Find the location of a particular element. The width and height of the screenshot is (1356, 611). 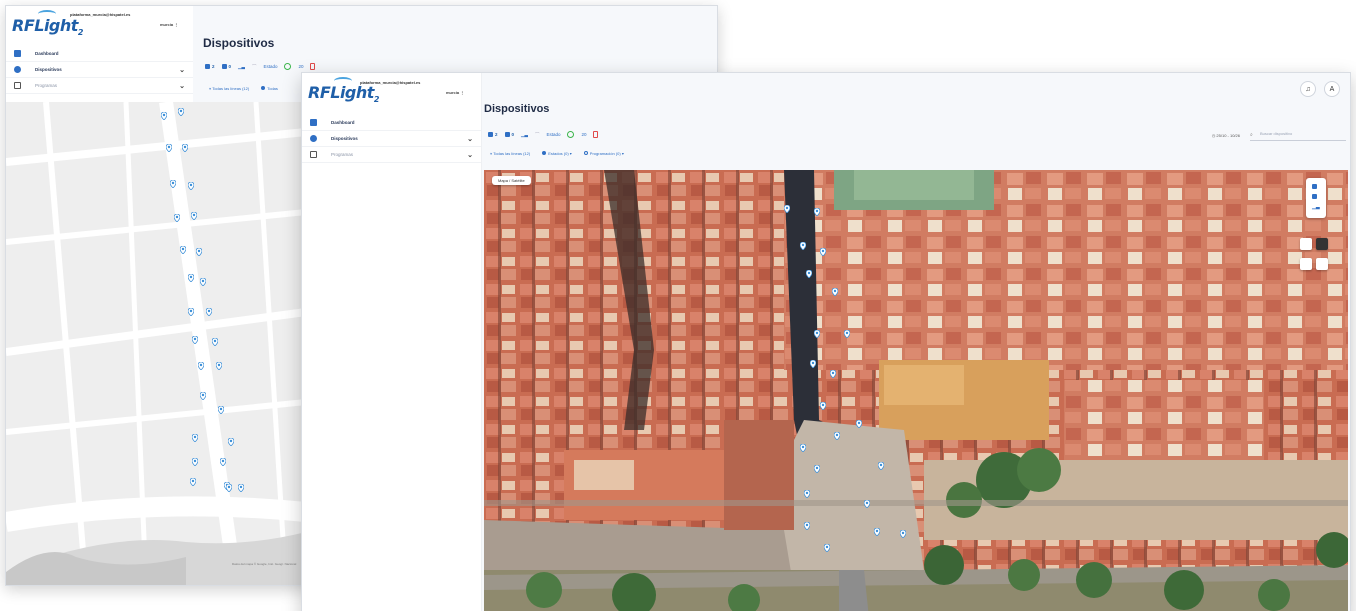

rotate-button is located at coordinates (1306, 264).